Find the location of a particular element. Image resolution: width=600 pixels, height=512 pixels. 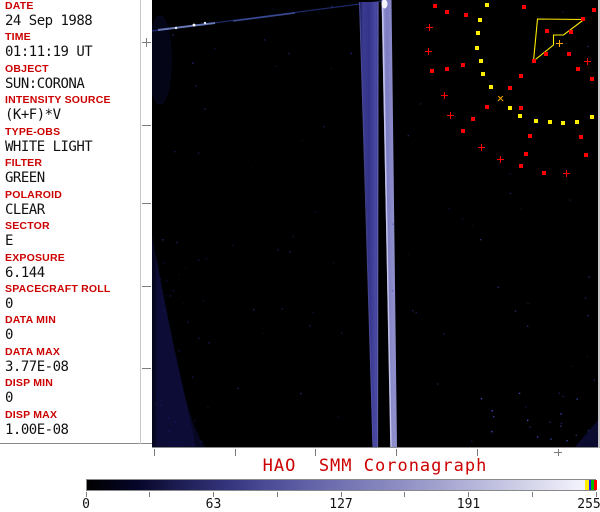

metadata-field: EXPOSURE 6.144 is located at coordinates (76, 267).